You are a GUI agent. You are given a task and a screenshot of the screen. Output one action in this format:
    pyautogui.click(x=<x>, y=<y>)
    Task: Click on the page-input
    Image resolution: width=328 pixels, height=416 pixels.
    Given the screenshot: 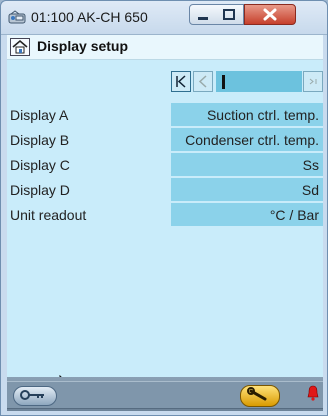 What is the action you would take?
    pyautogui.click(x=259, y=81)
    